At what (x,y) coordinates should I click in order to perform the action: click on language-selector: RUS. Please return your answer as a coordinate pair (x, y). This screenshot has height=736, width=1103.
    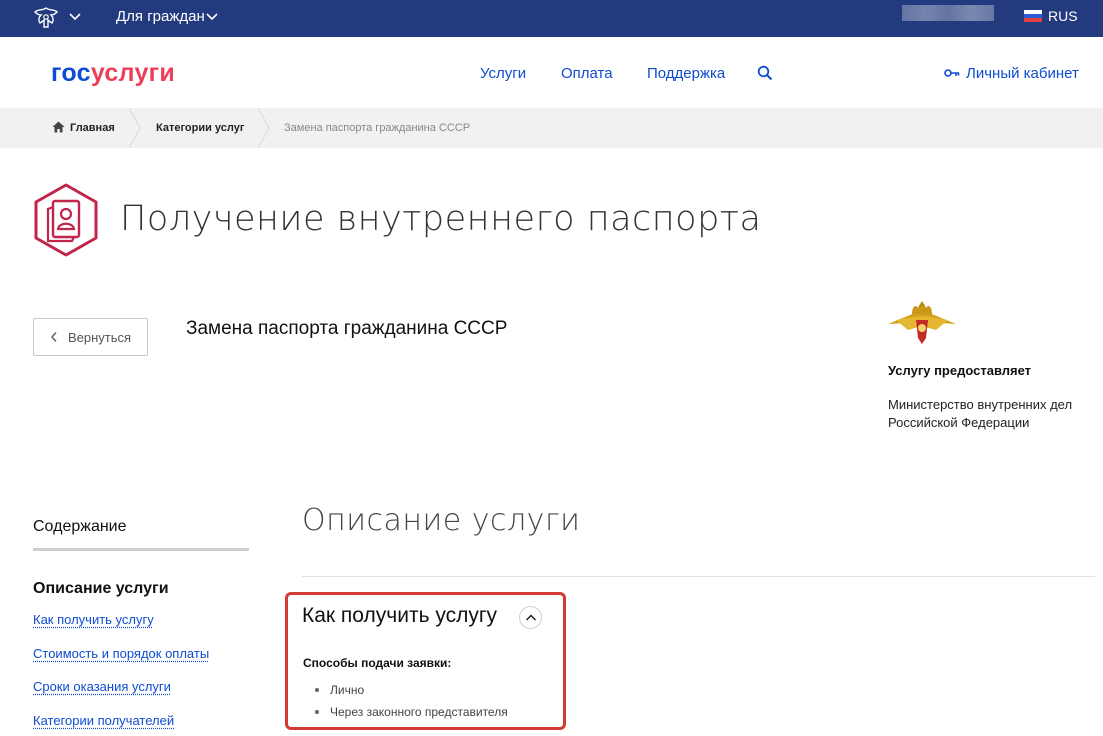
    Looking at the image, I should click on (1063, 16).